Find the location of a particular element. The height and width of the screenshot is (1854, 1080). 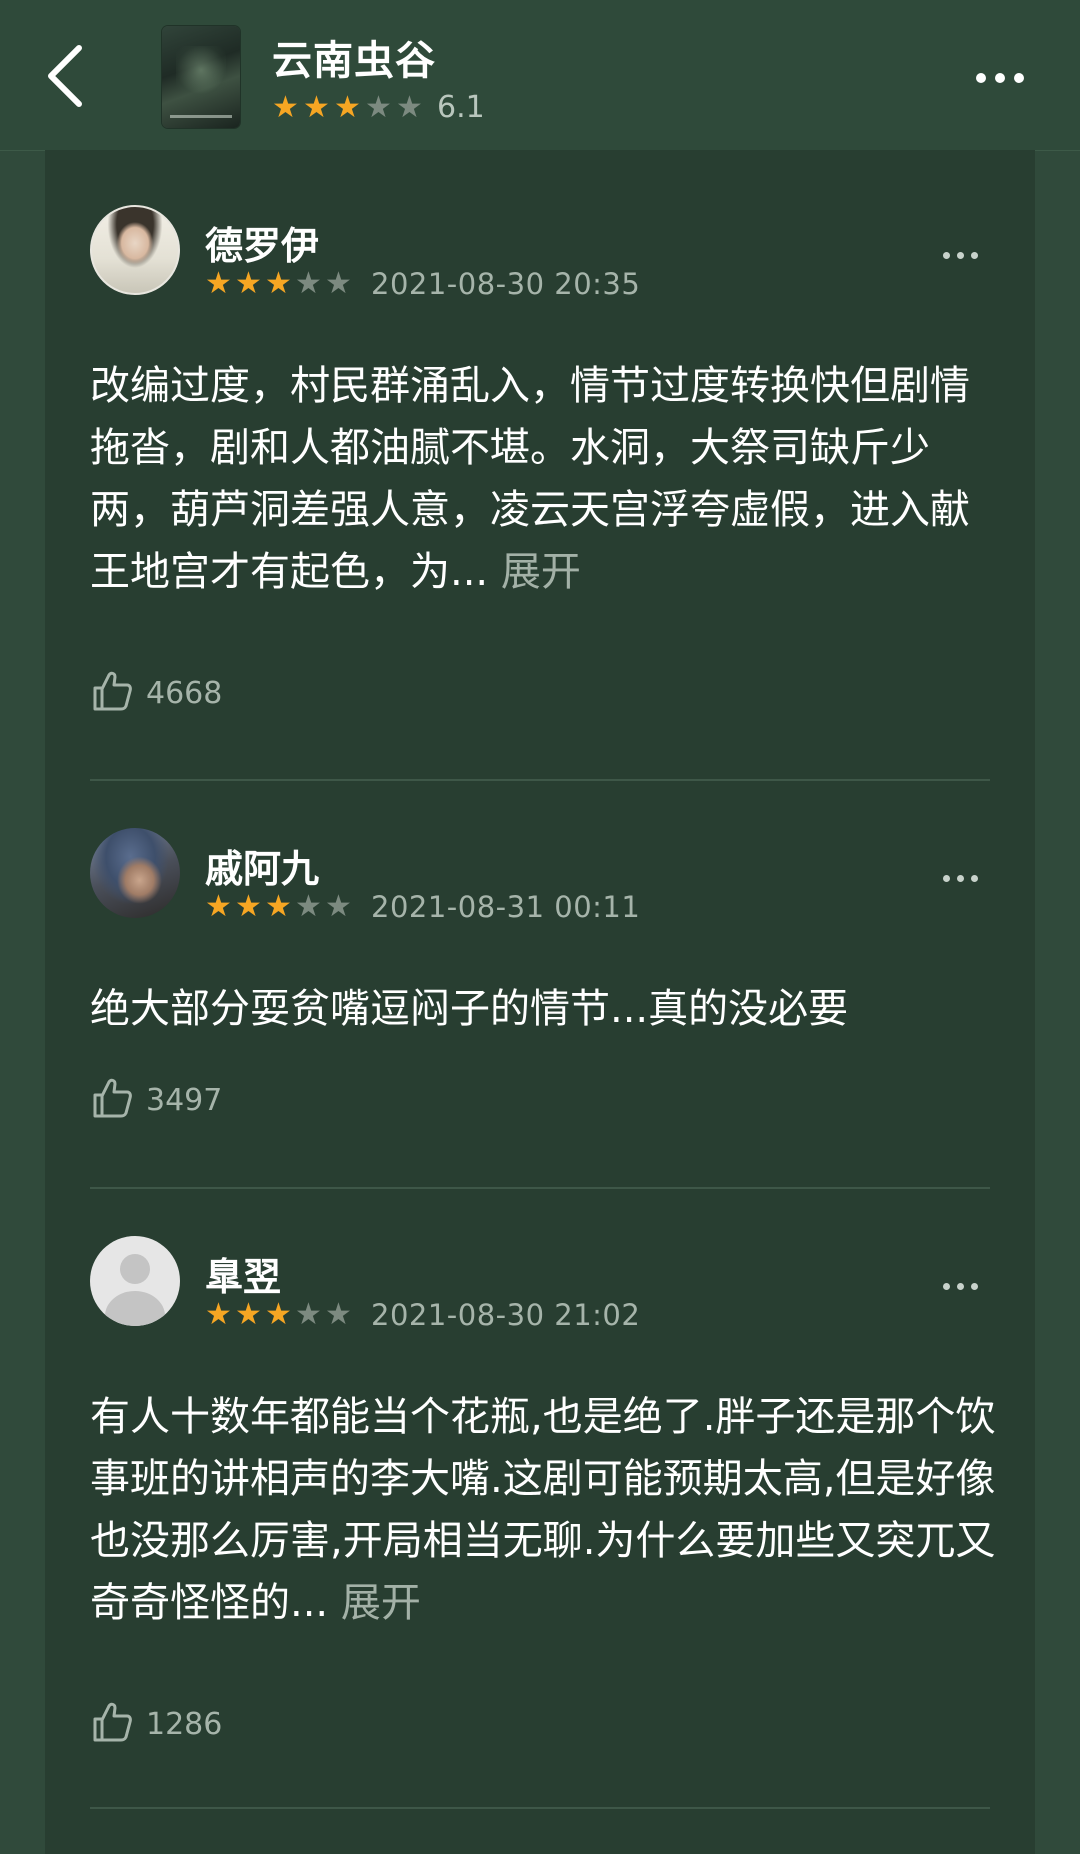

show-poster-thumbnail is located at coordinates (201, 77).